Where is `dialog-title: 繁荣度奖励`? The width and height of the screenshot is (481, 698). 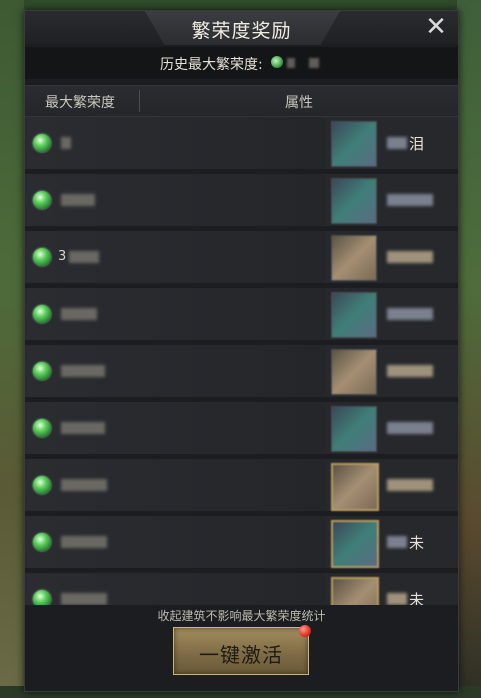 dialog-title: 繁荣度奖励 is located at coordinates (241, 31).